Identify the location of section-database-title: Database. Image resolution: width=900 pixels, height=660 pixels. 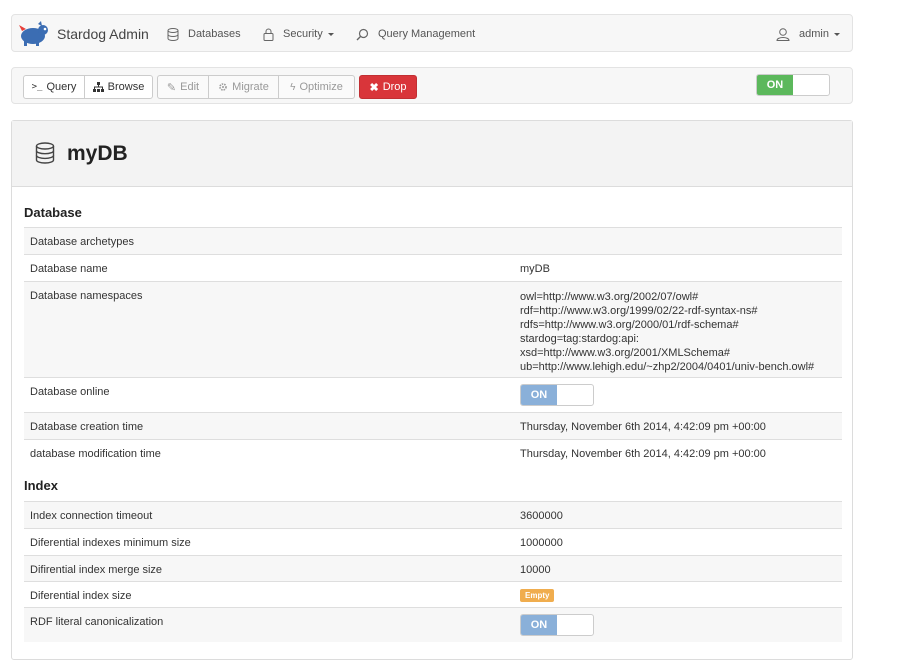
(53, 212).